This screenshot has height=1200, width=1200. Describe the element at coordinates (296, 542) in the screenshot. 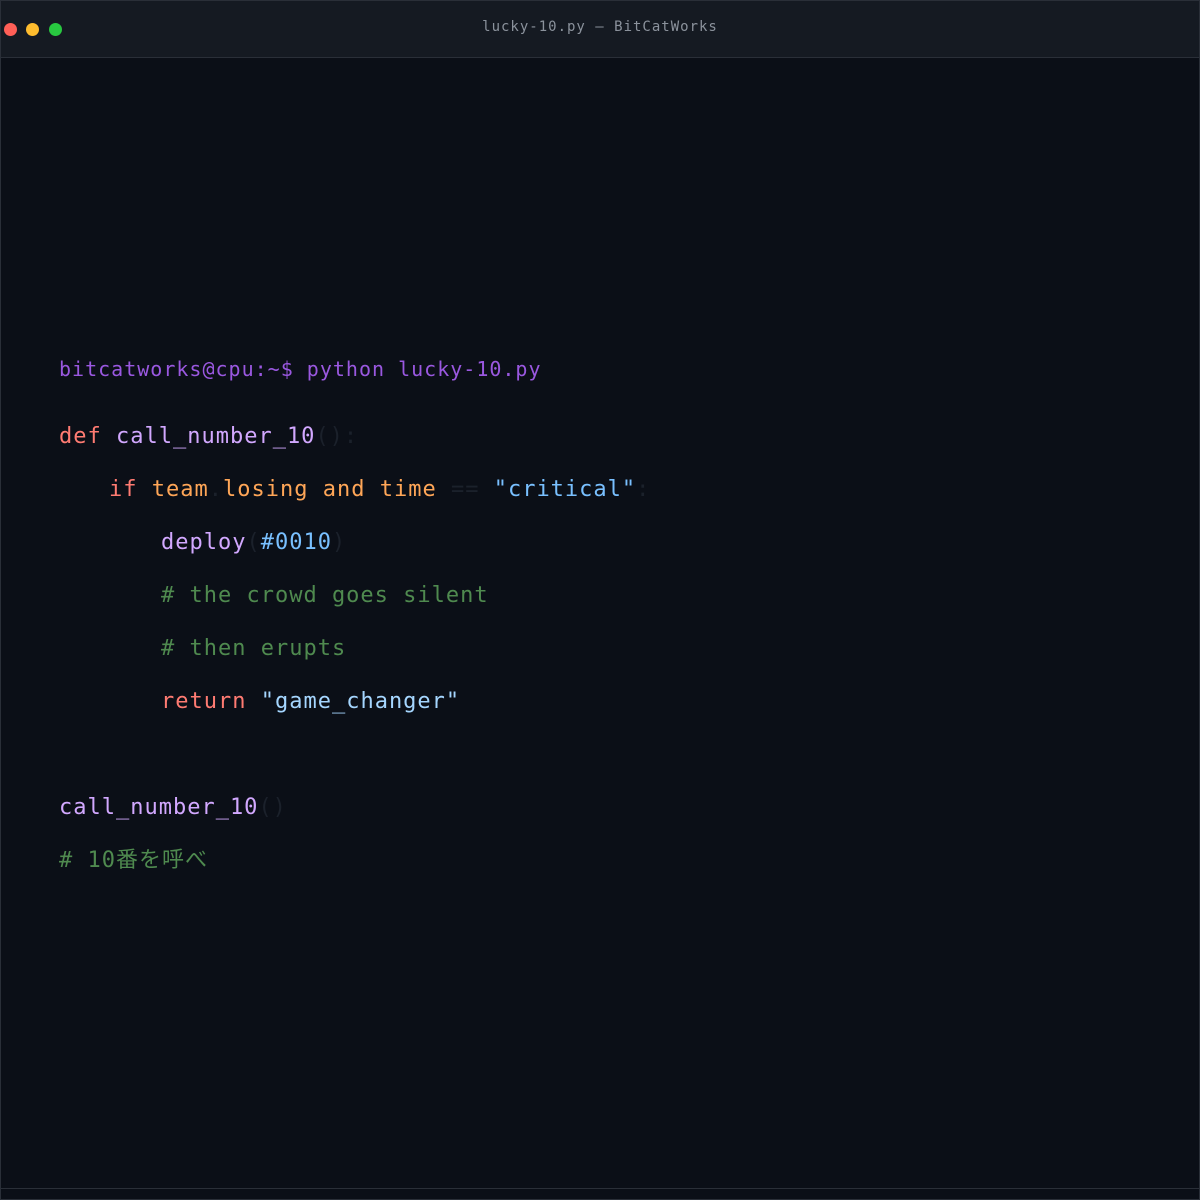

I see `argument-0010: #0010` at that location.